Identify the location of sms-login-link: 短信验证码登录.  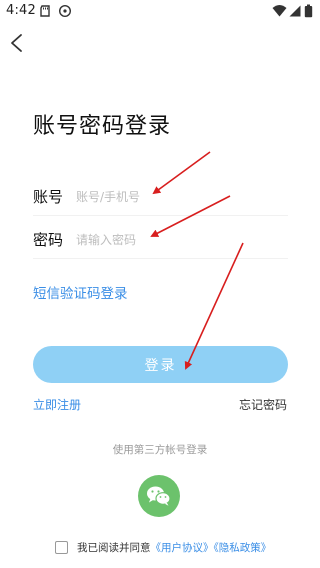
(80, 292).